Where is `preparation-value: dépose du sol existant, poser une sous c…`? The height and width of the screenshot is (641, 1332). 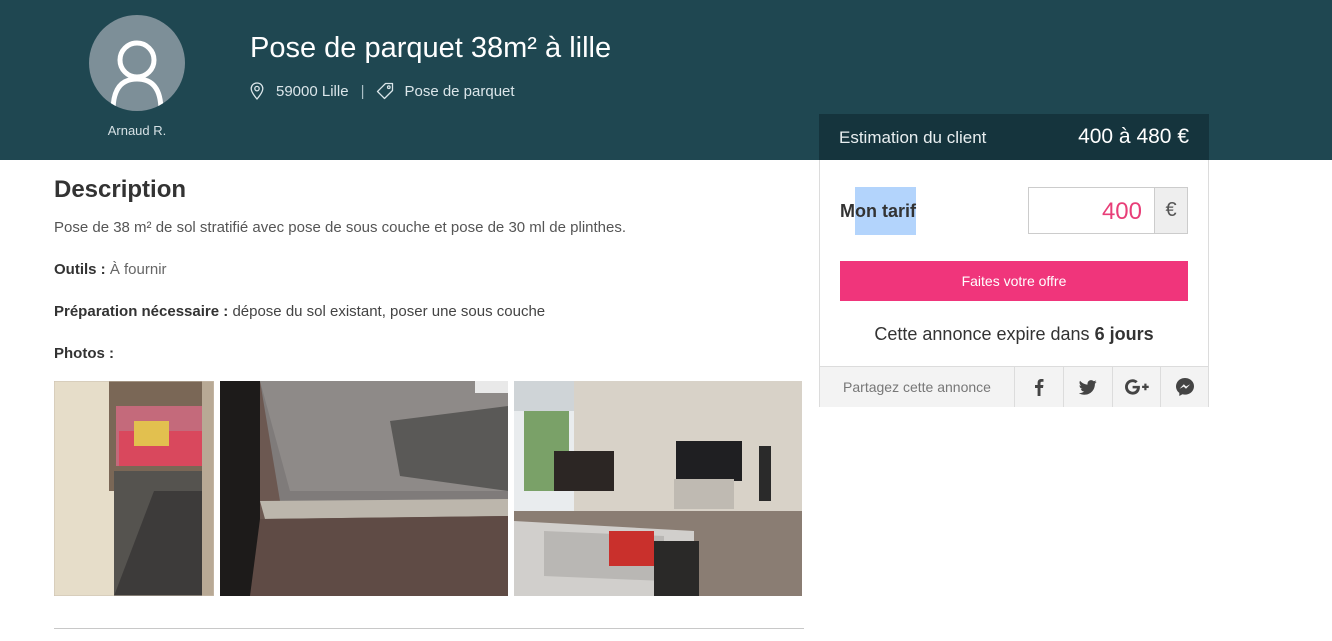 preparation-value: dépose du sol existant, poser une sous c… is located at coordinates (389, 311).